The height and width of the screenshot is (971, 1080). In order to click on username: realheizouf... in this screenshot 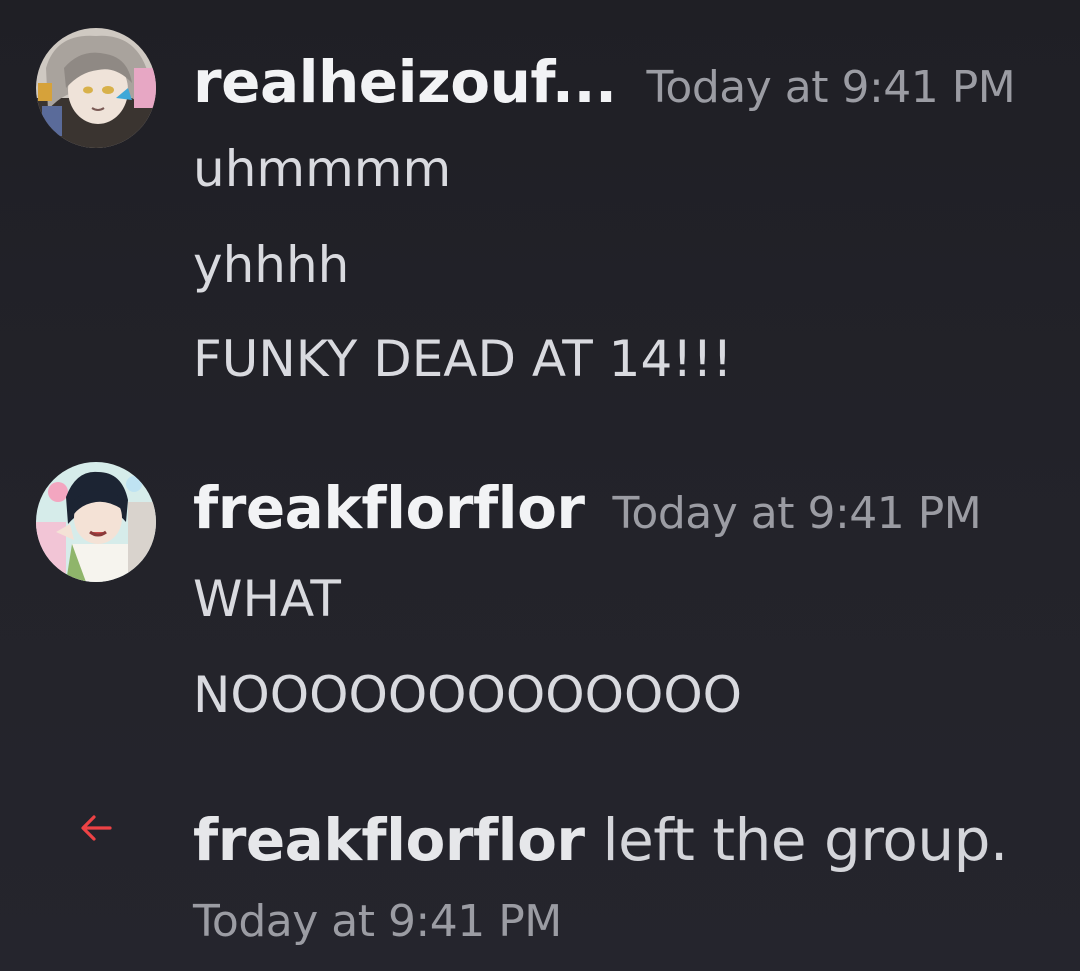, I will do `click(405, 82)`.